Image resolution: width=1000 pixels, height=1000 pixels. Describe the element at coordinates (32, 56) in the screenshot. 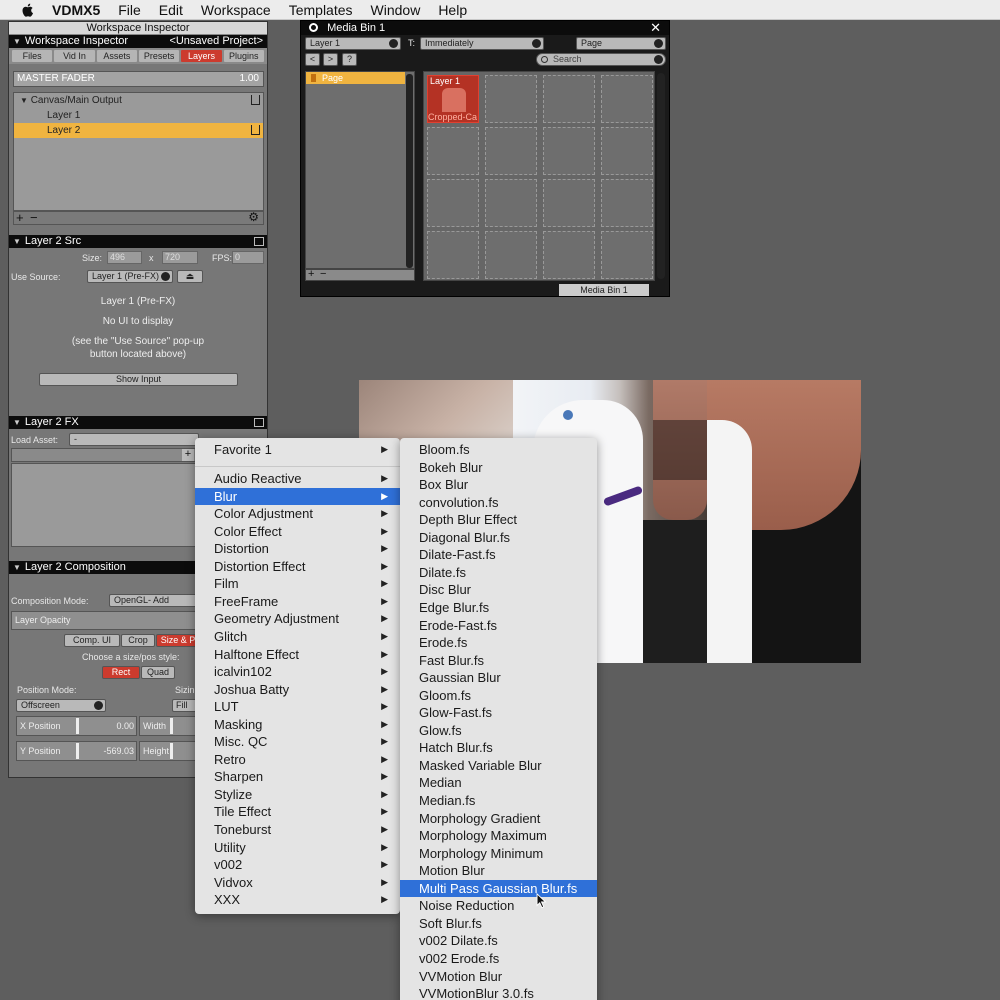

I see `tab-files: Files` at that location.